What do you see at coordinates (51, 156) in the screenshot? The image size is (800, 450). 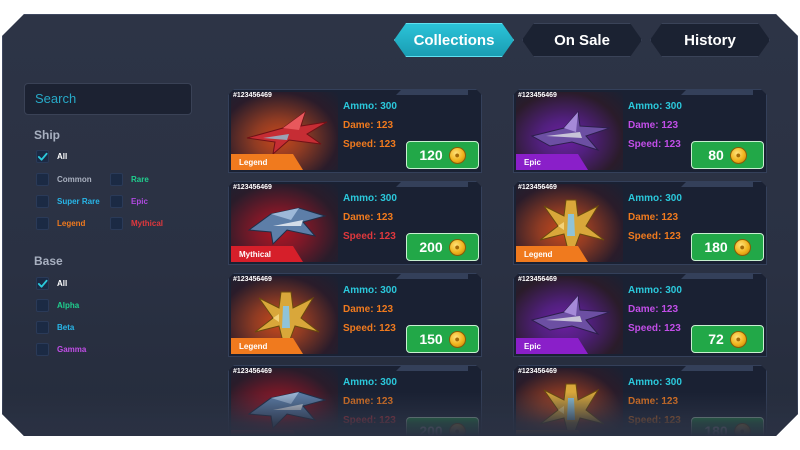 I see `ship-filter-all: All` at bounding box center [51, 156].